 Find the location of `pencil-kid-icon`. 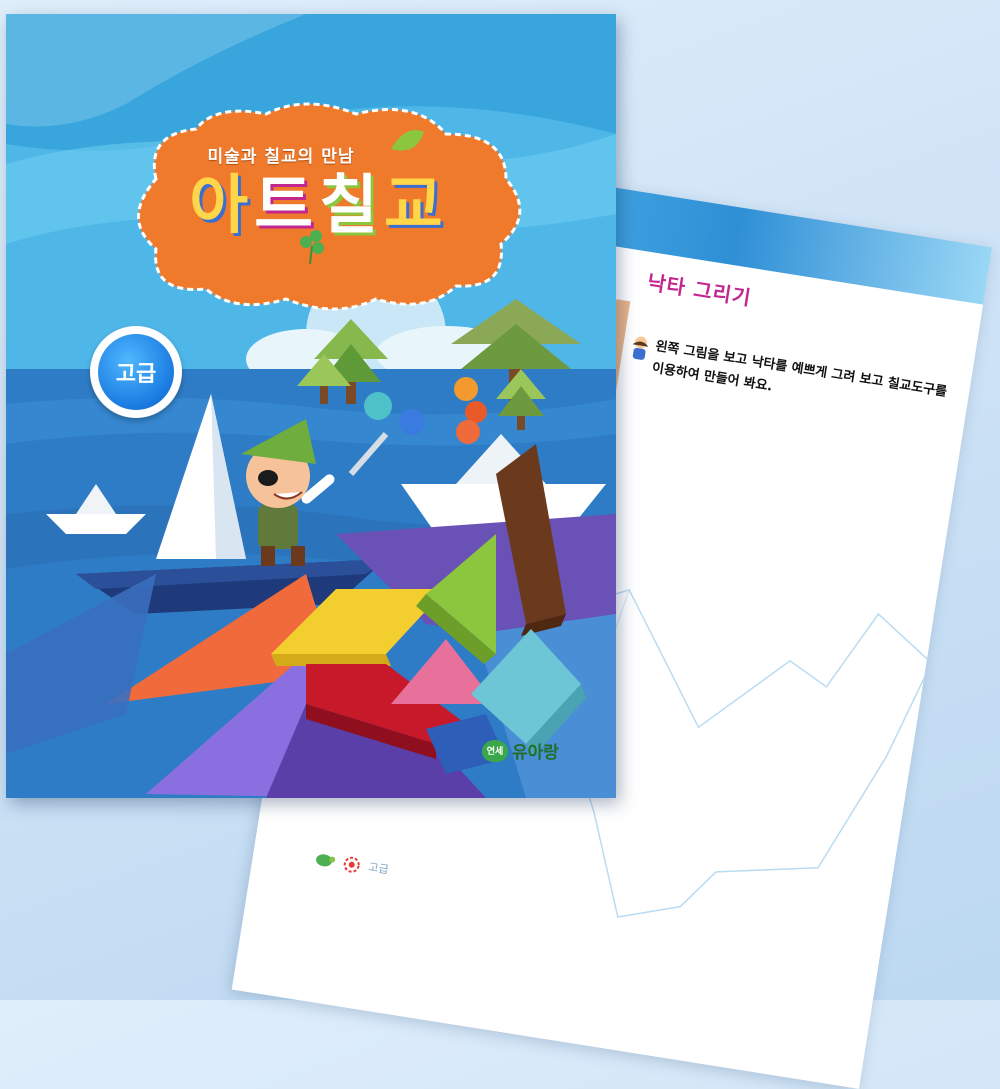

pencil-kid-icon is located at coordinates (640, 348).